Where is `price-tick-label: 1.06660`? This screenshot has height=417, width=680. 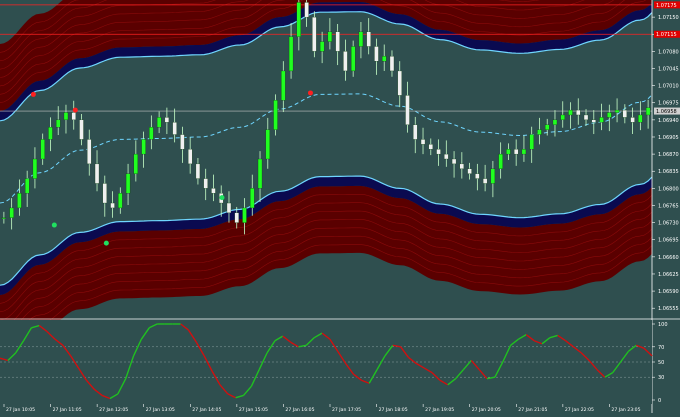 price-tick-label: 1.06660 is located at coordinates (668, 258).